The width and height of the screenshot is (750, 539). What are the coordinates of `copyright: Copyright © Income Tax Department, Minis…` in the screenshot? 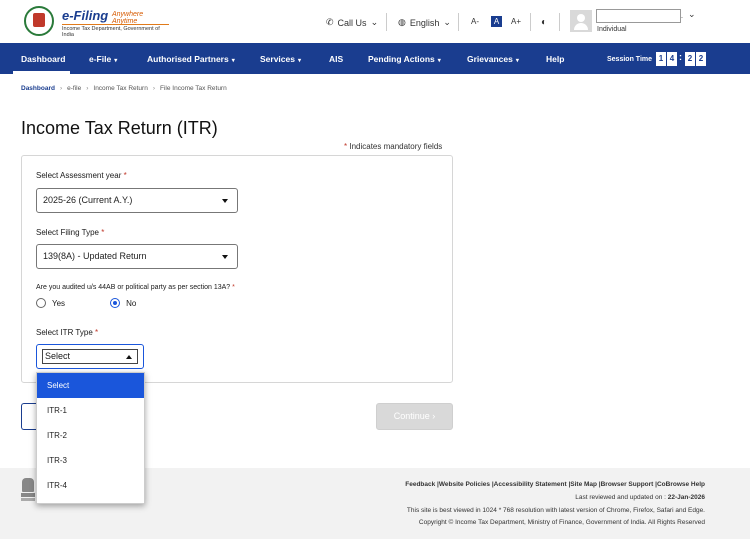 It's located at (561, 522).